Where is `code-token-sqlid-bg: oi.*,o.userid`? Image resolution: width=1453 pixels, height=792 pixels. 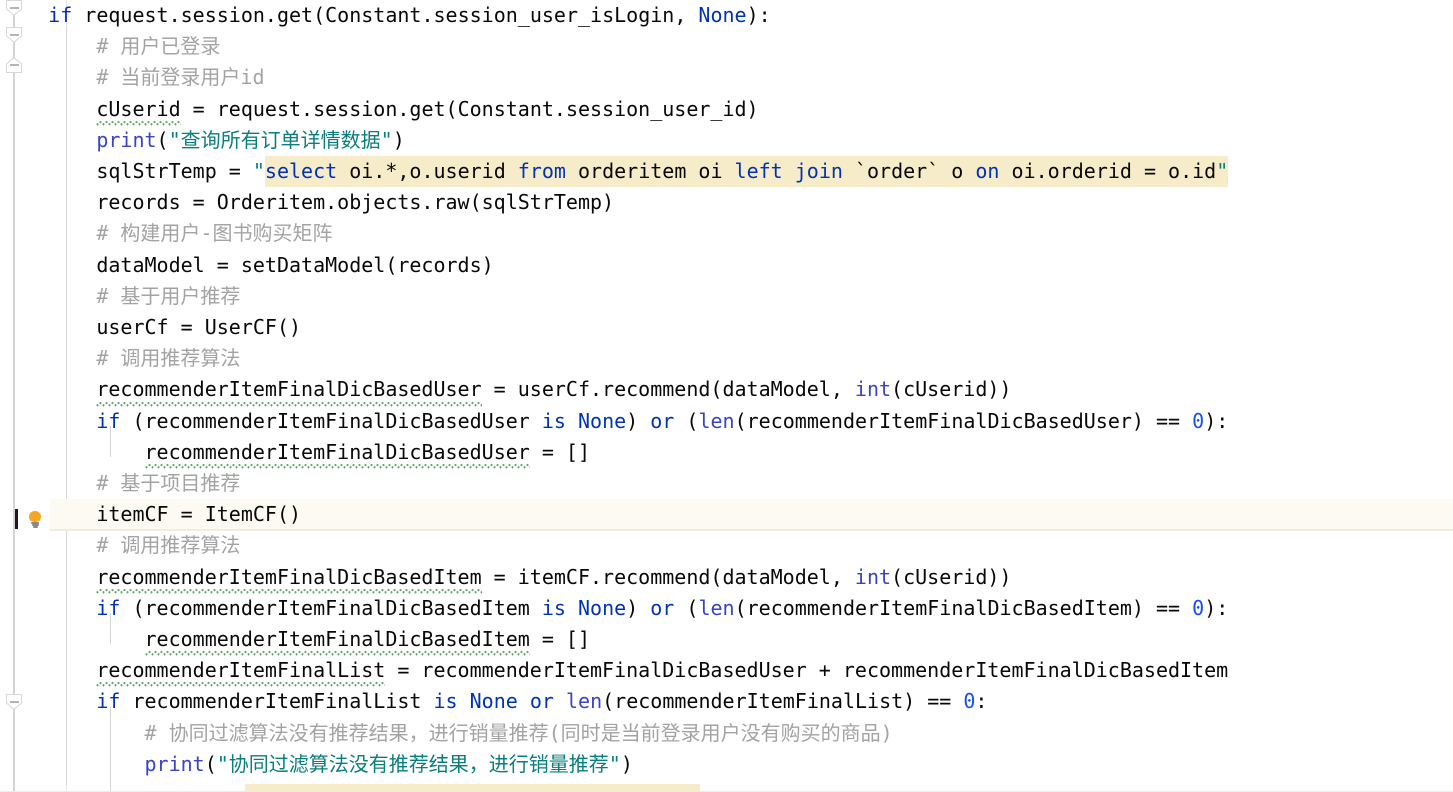
code-token-sqlid-bg: oi.*,o.userid is located at coordinates (427, 172).